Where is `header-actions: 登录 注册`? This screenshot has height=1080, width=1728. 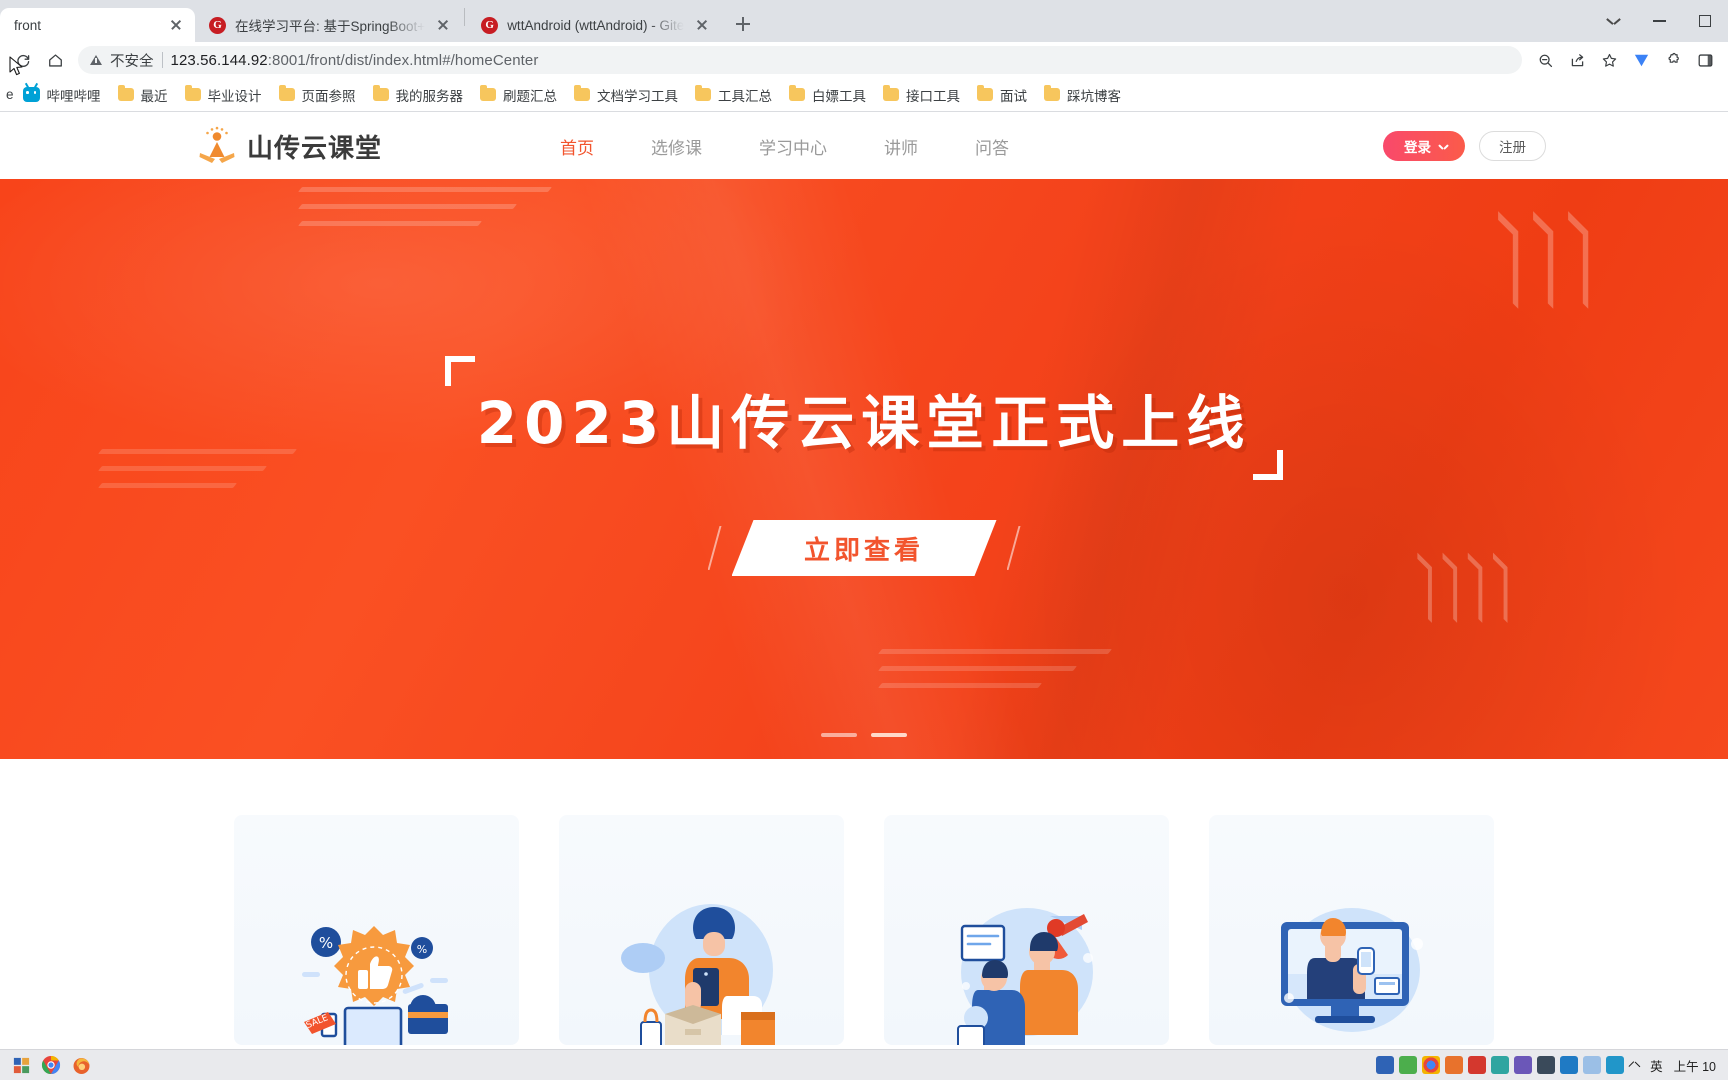 header-actions: 登录 注册 is located at coordinates (1464, 146).